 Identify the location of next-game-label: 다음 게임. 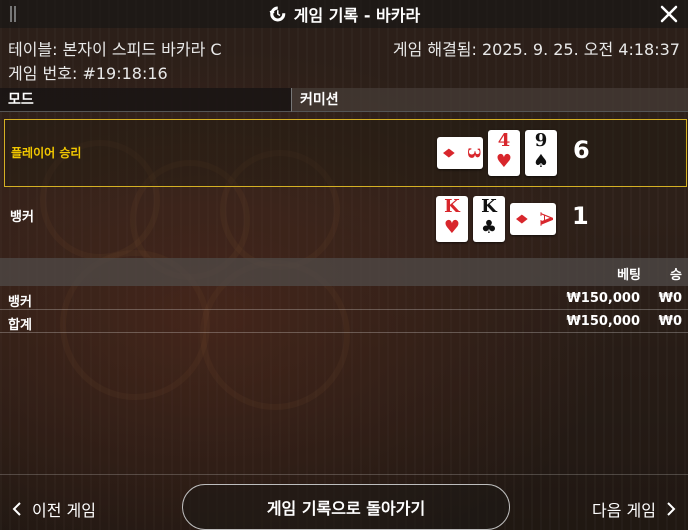
(624, 510).